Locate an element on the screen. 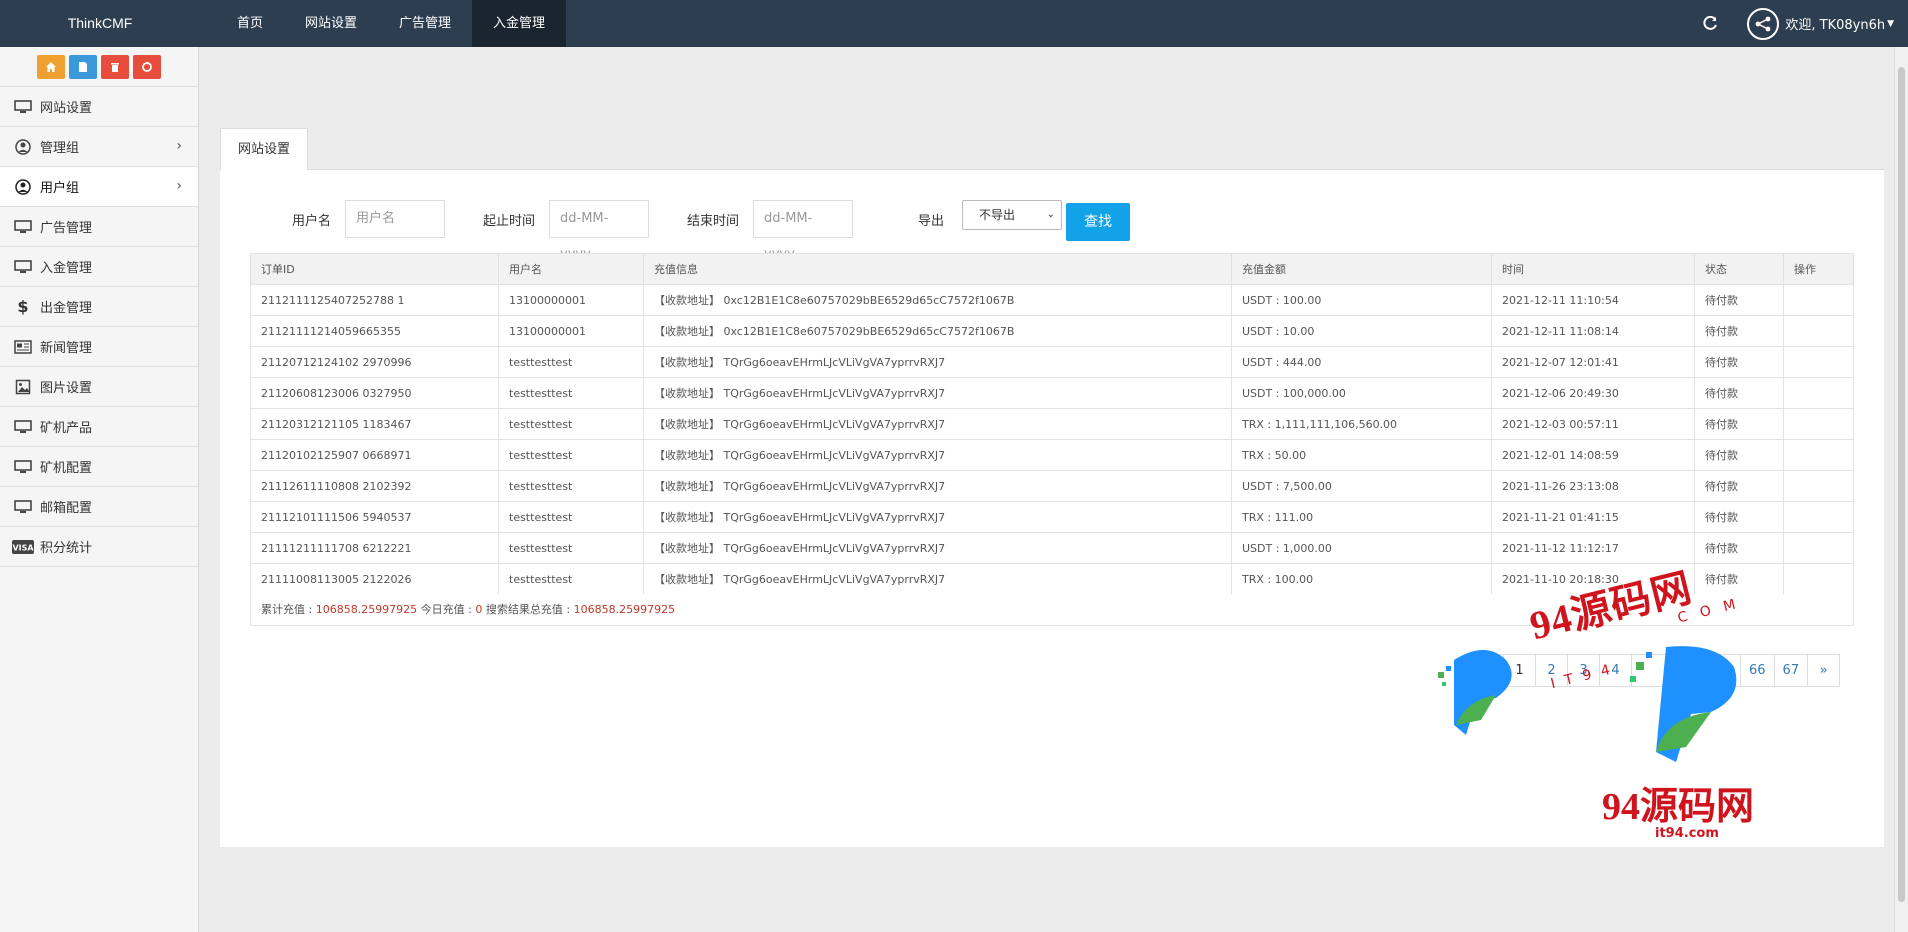 Image resolution: width=1908 pixels, height=932 pixels. username-input: 用户名 is located at coordinates (395, 219).